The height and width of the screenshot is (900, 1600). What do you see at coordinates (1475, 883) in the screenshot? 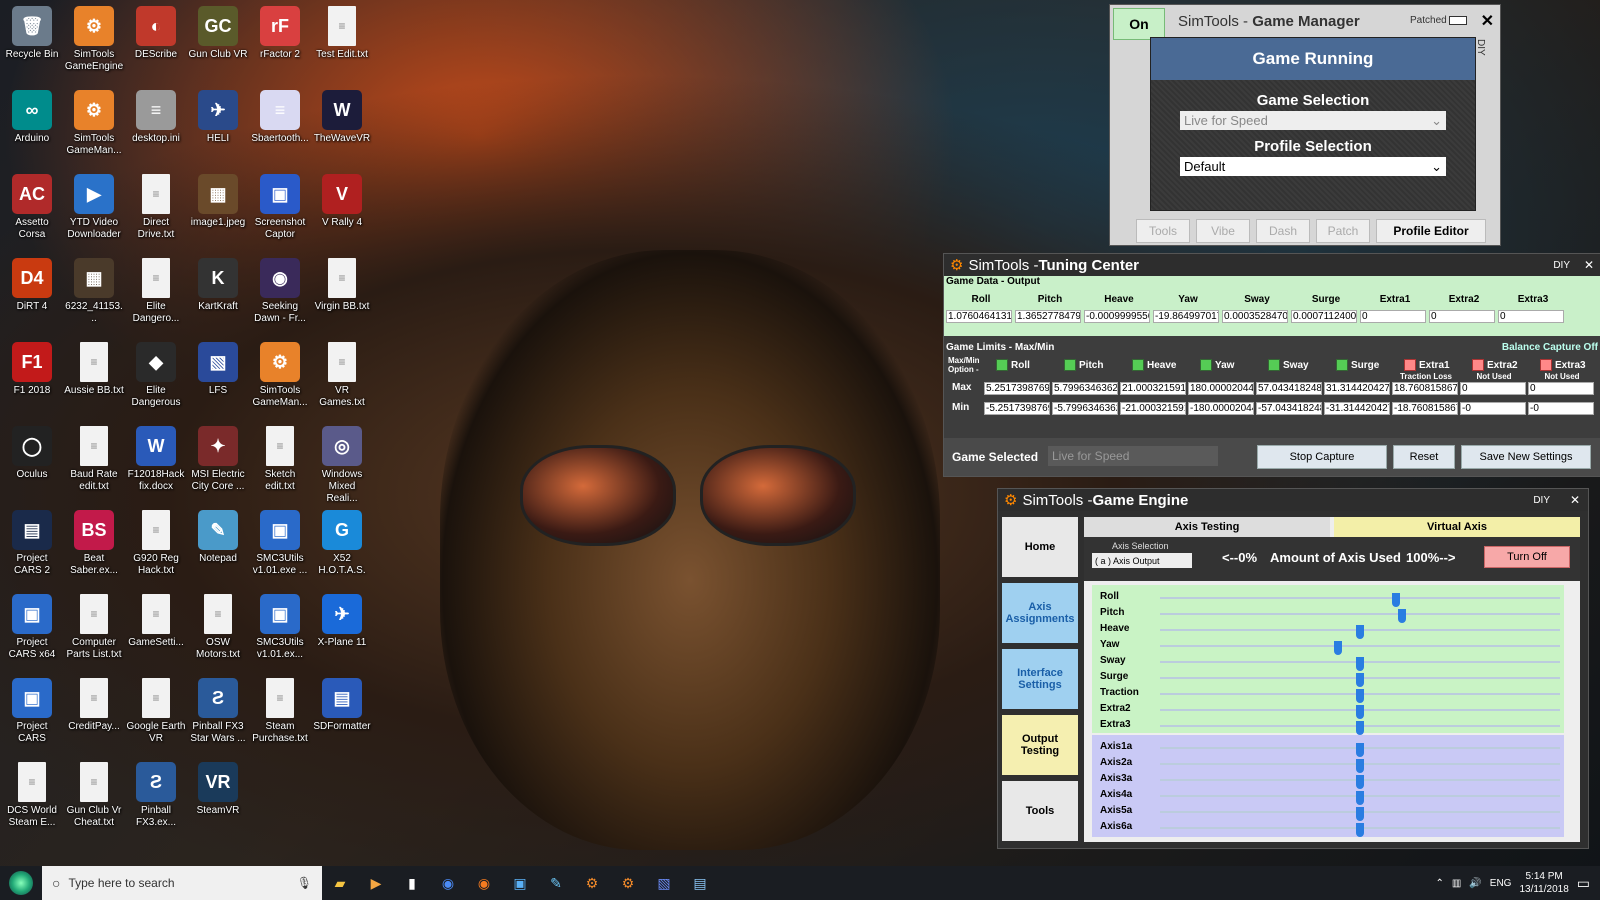
I see `volume-icon: 🔊` at bounding box center [1475, 883].